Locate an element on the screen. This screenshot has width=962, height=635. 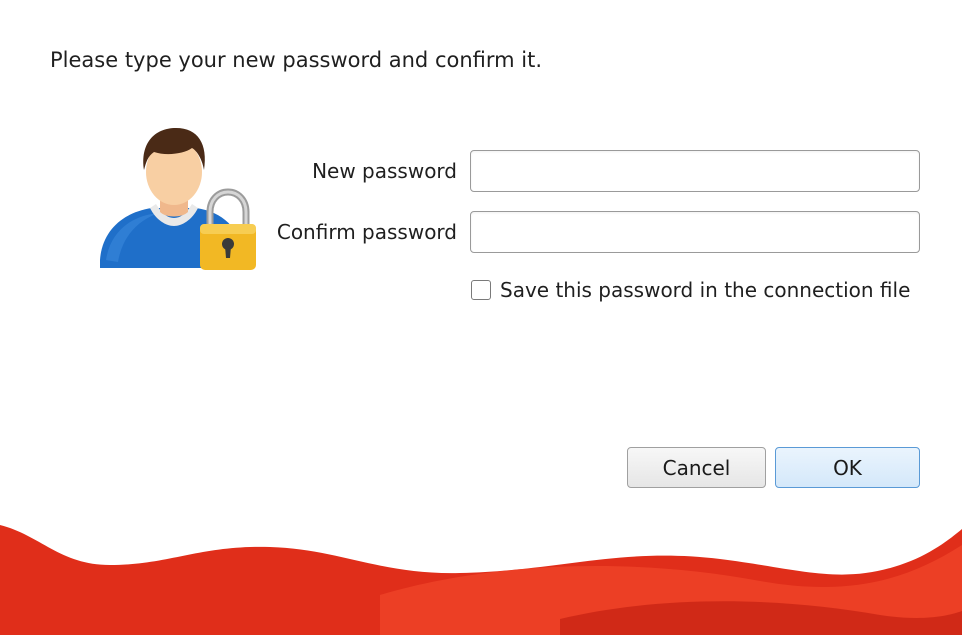
save-password-checkbox is located at coordinates (481, 290).